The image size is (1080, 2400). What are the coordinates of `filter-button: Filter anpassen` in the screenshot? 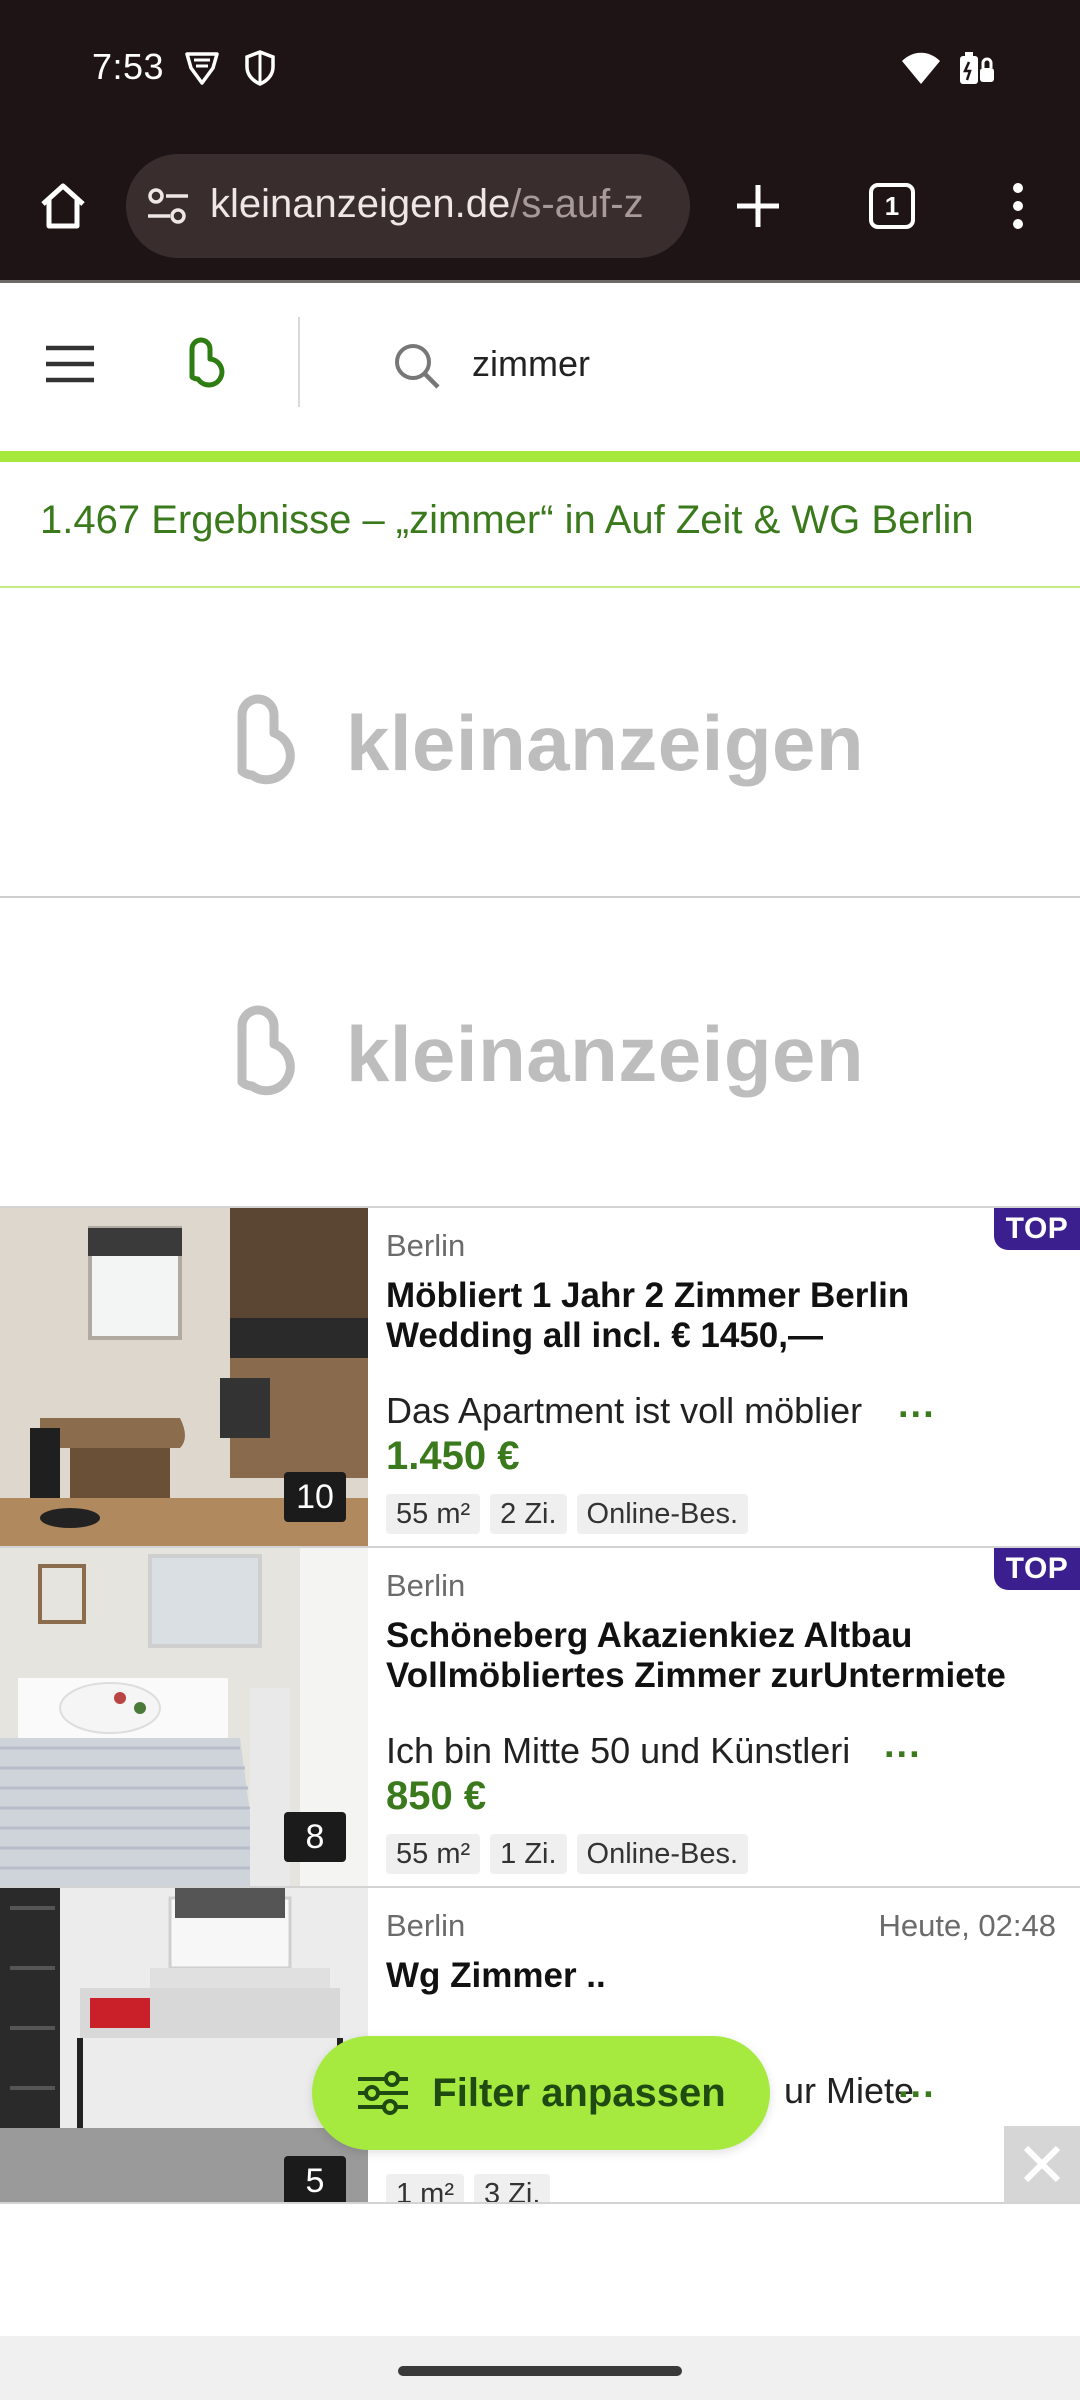 It's located at (541, 2093).